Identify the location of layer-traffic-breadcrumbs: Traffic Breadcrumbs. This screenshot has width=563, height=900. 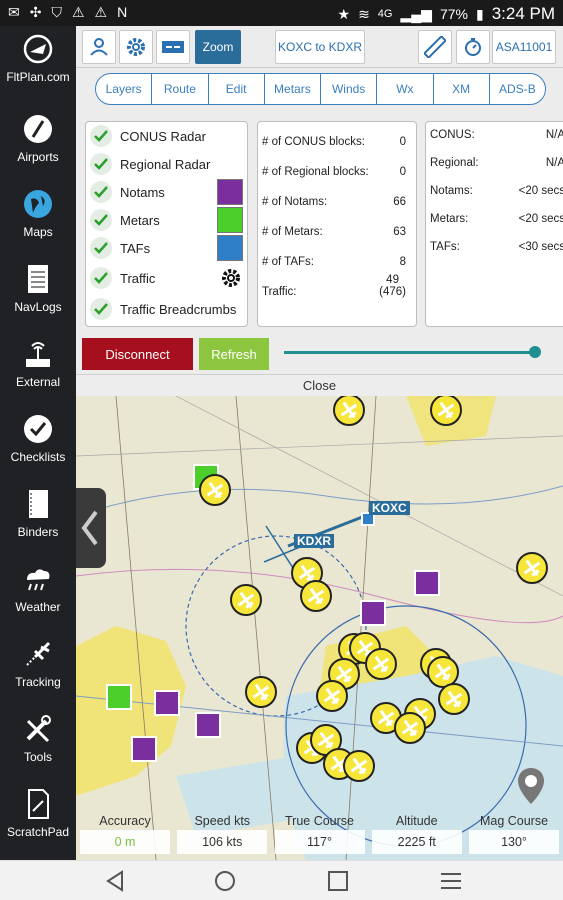
(163, 309).